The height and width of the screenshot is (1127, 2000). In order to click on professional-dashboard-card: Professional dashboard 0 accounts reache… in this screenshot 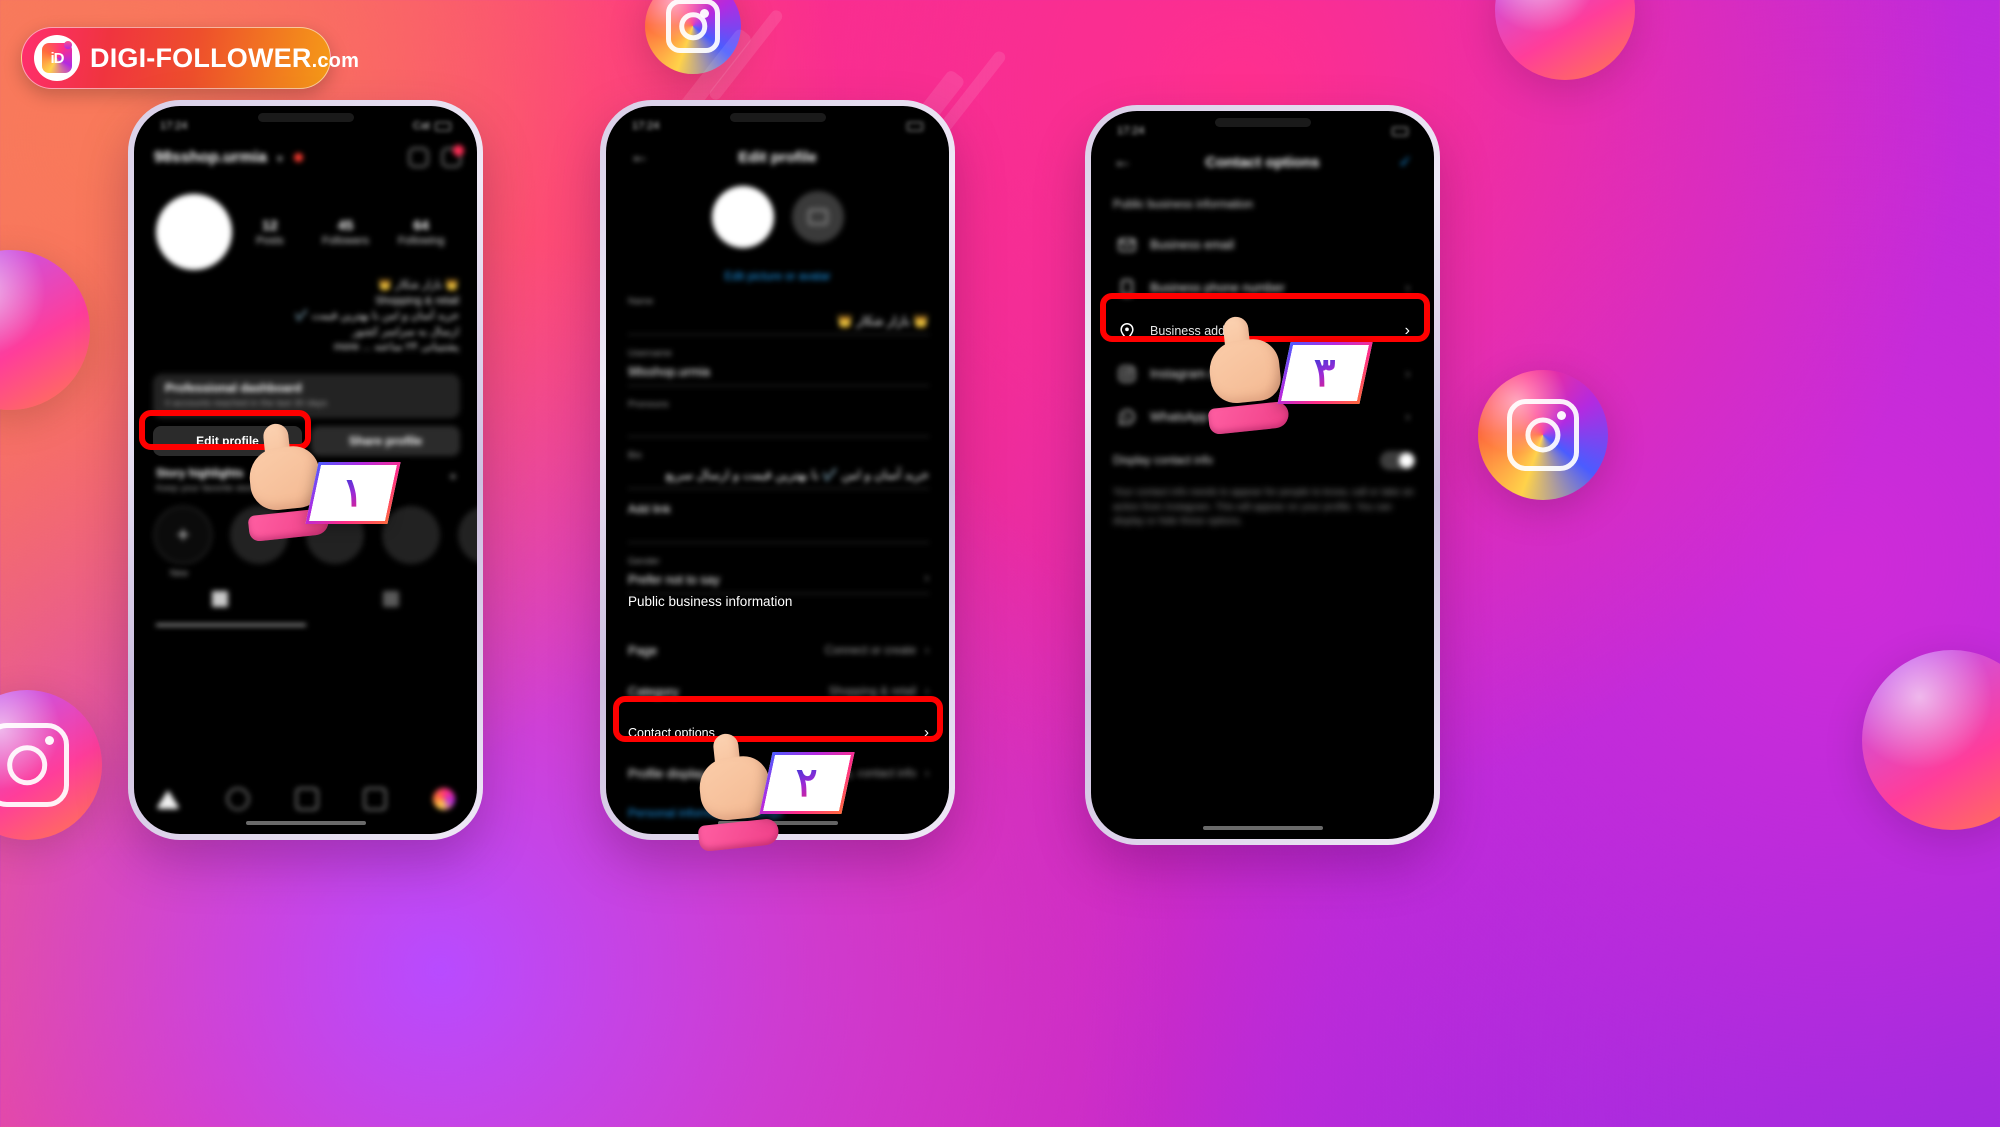, I will do `click(306, 396)`.